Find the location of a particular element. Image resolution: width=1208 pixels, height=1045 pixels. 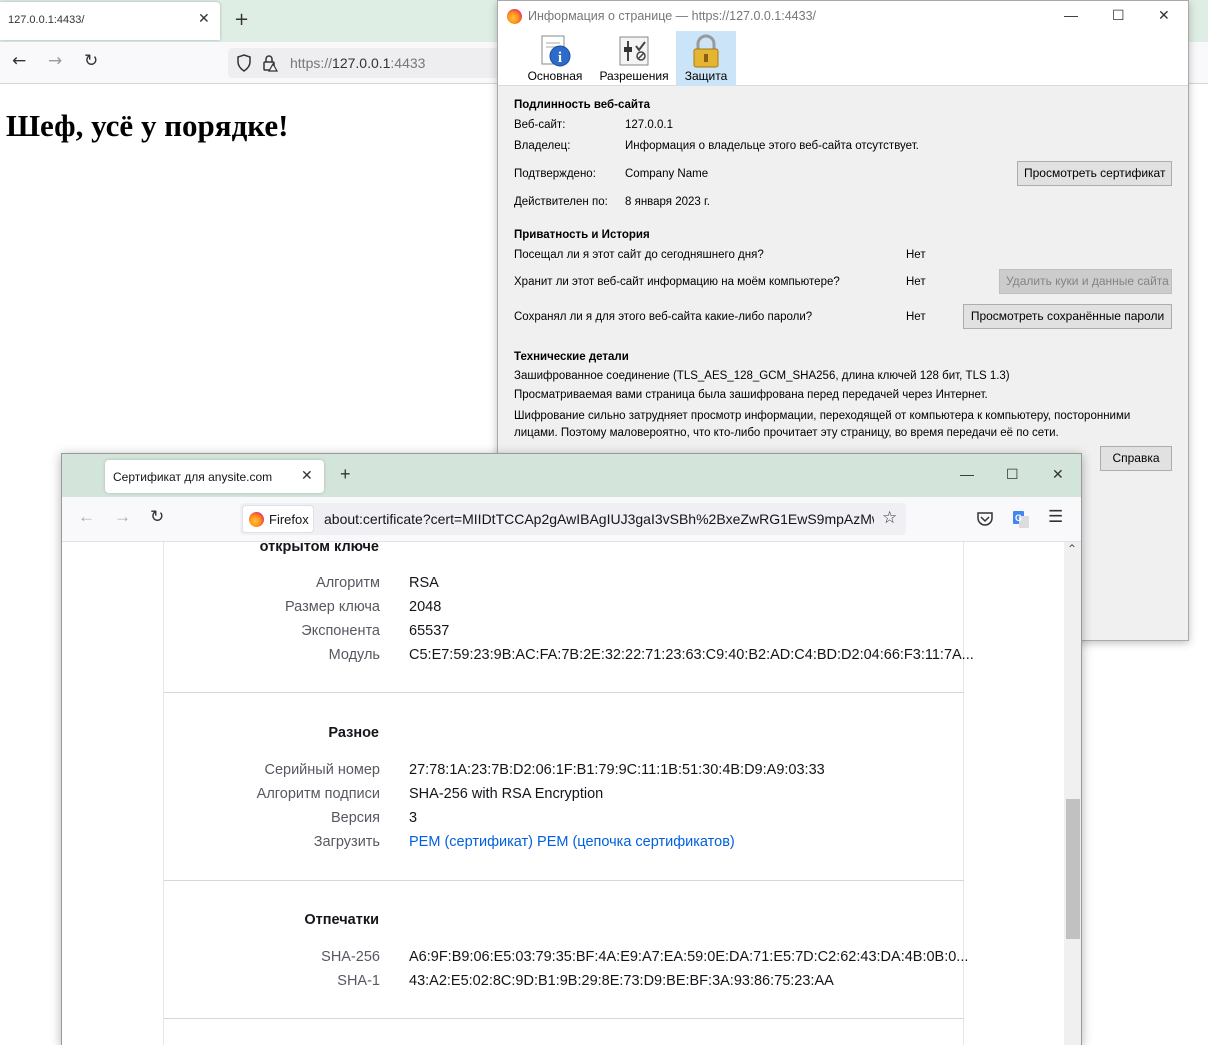

url-host: 127.0.0.1 is located at coordinates (361, 63).